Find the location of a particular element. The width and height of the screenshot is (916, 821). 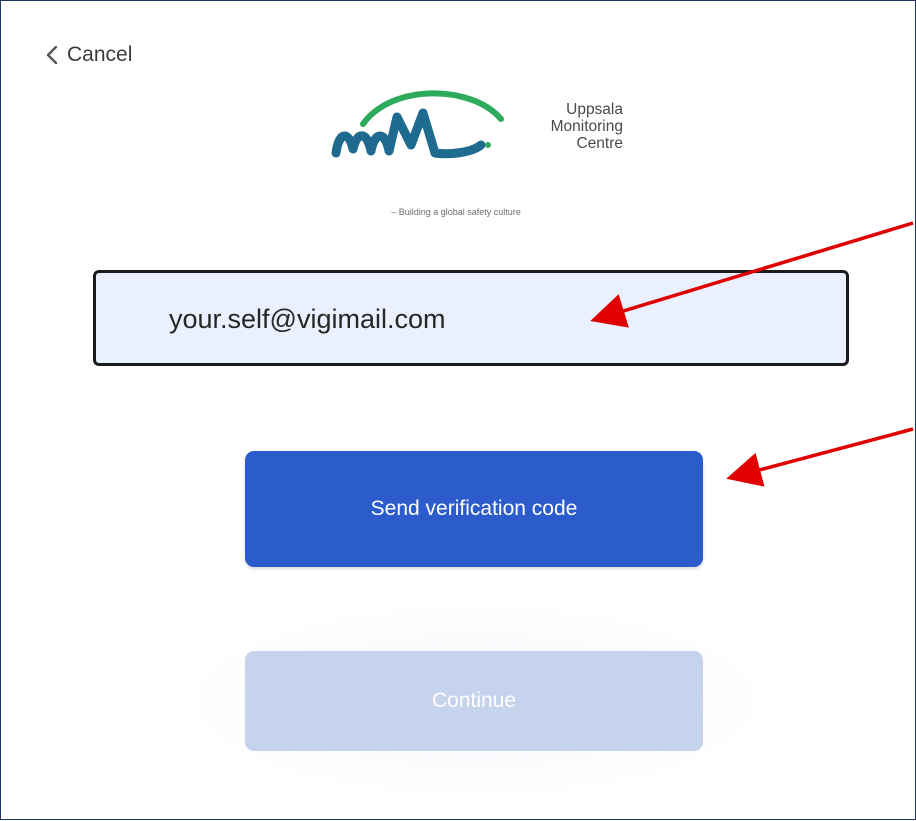

email-field is located at coordinates (471, 318).